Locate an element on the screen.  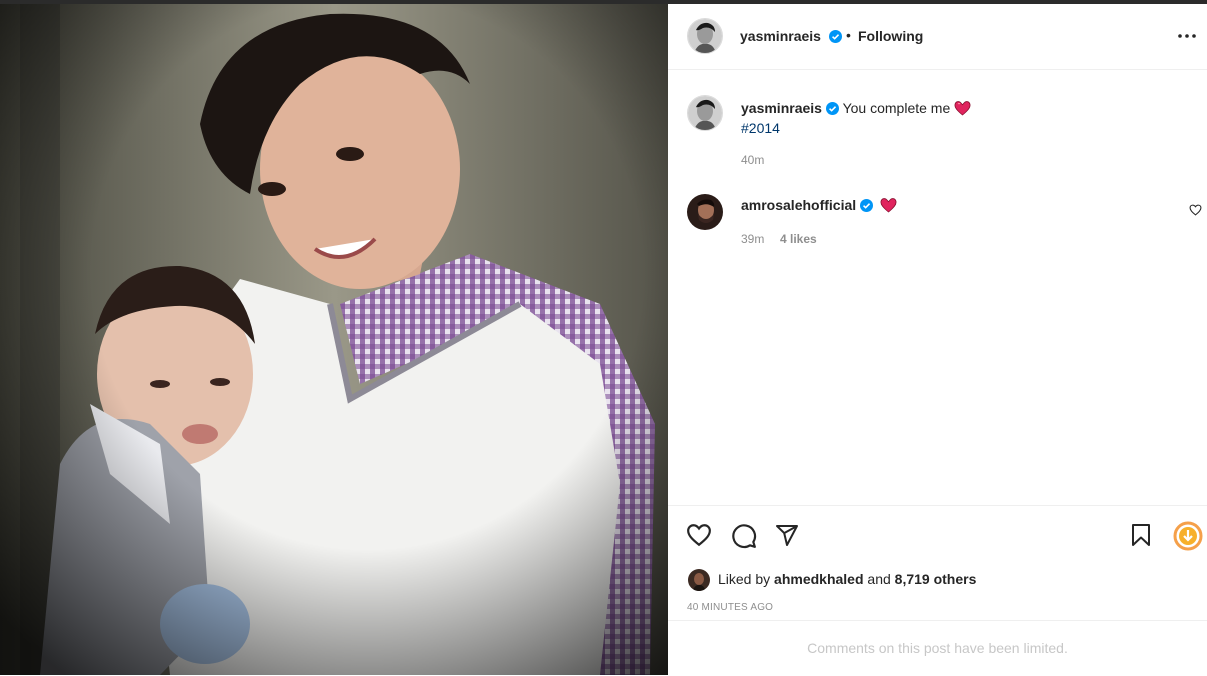
action-bar is located at coordinates (937, 534).